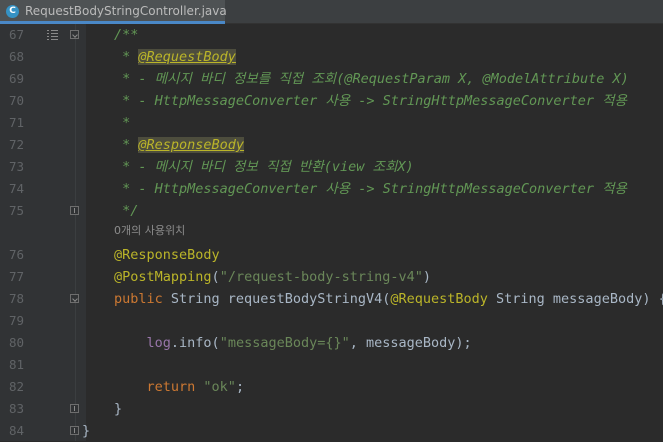  I want to click on line-number: 82, so click(16, 386).